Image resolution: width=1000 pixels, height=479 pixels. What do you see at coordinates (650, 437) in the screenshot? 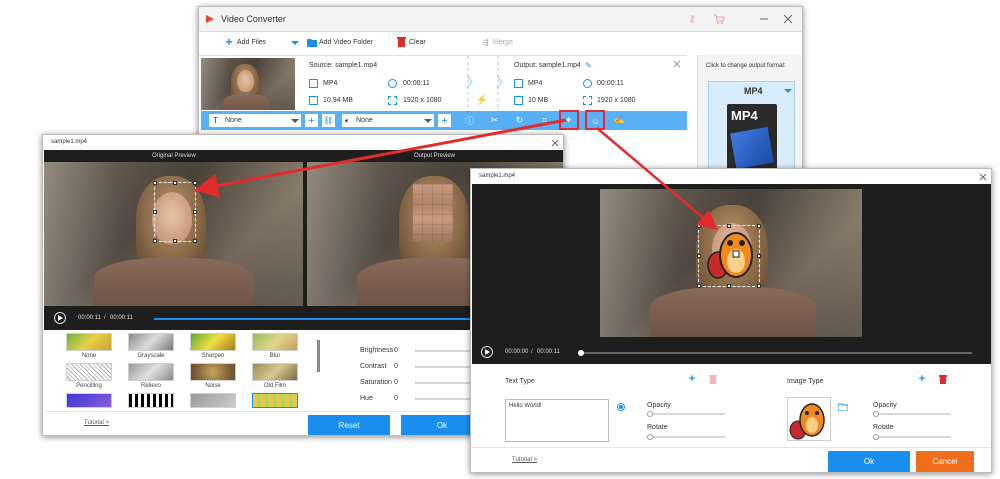
I see `text-rotate-knob` at bounding box center [650, 437].